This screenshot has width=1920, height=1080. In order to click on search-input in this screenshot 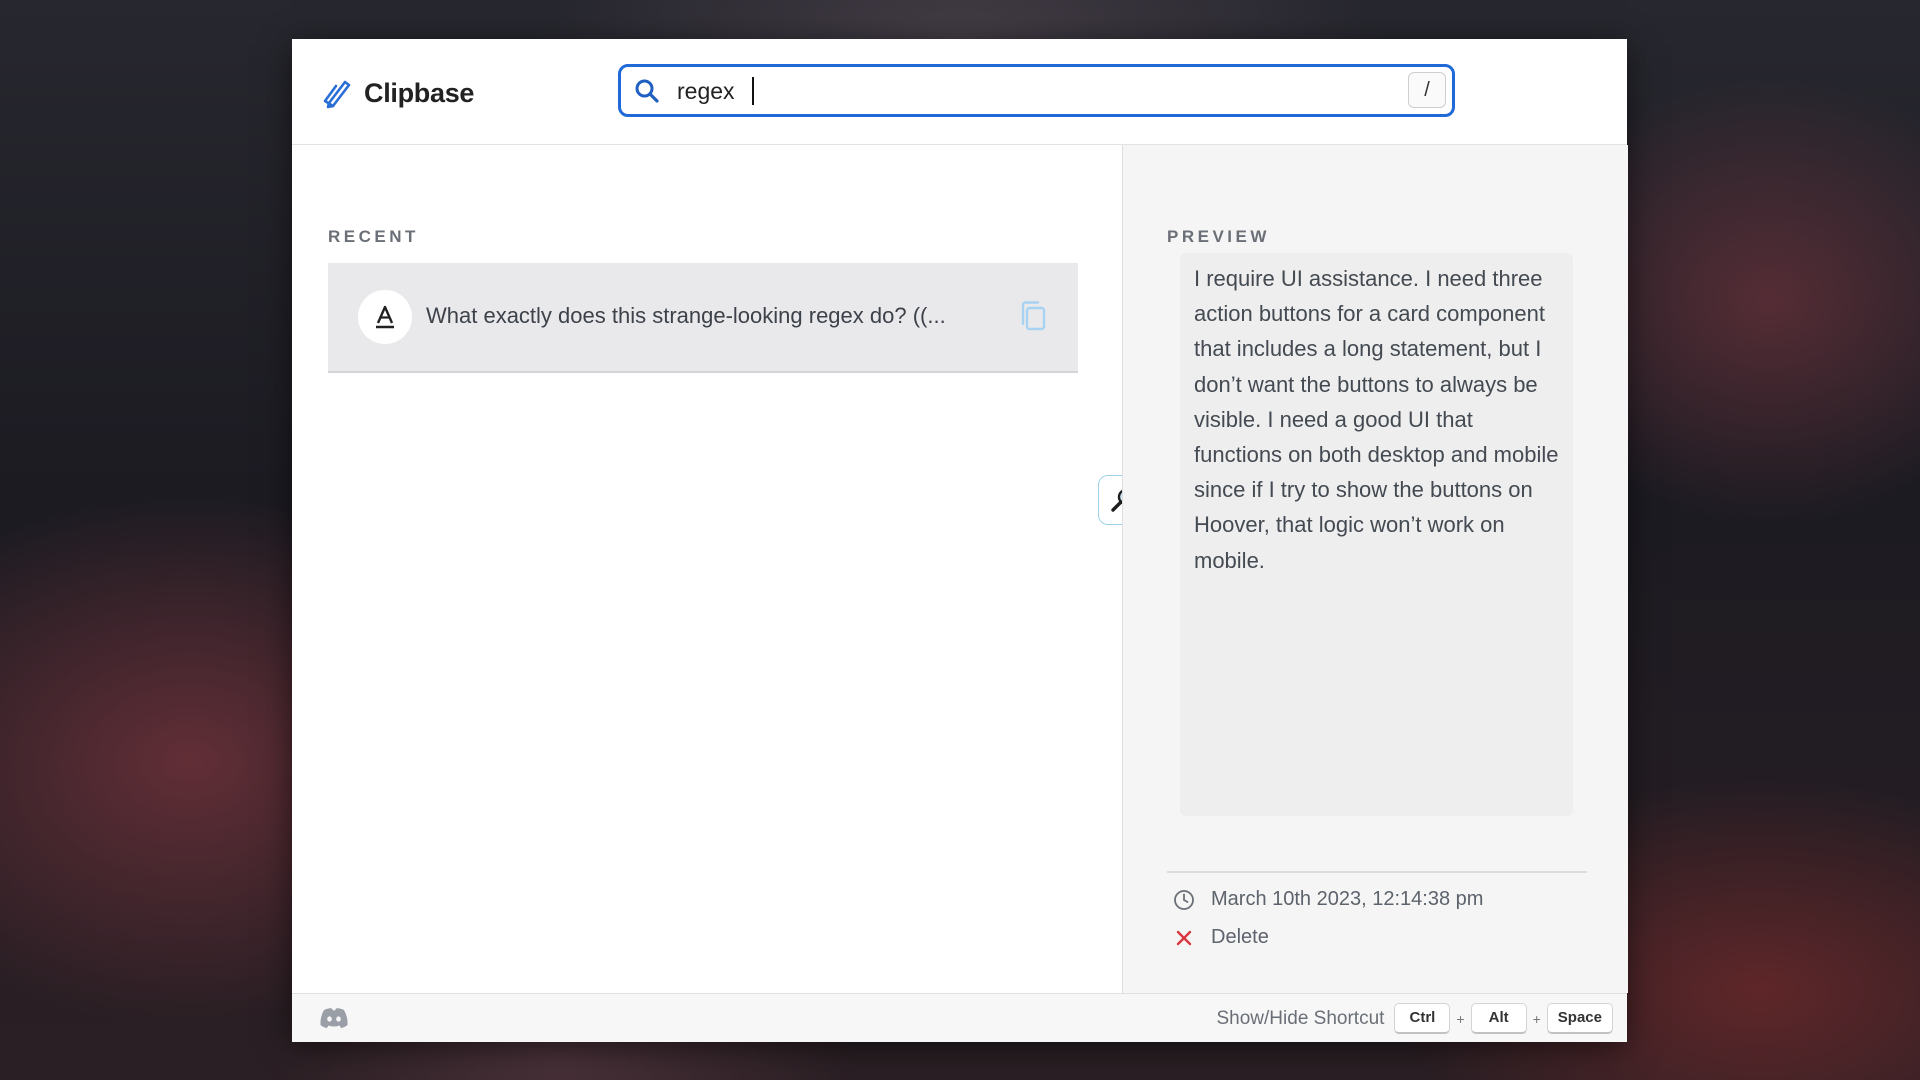, I will do `click(1027, 91)`.